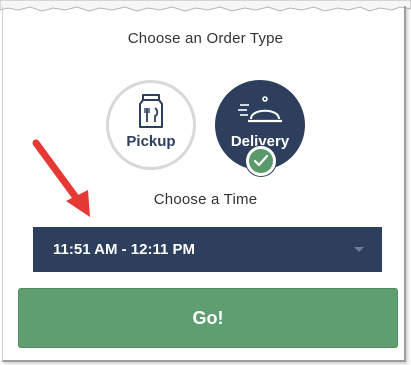 The width and height of the screenshot is (411, 365). I want to click on takeout-bag-icon, so click(151, 111).